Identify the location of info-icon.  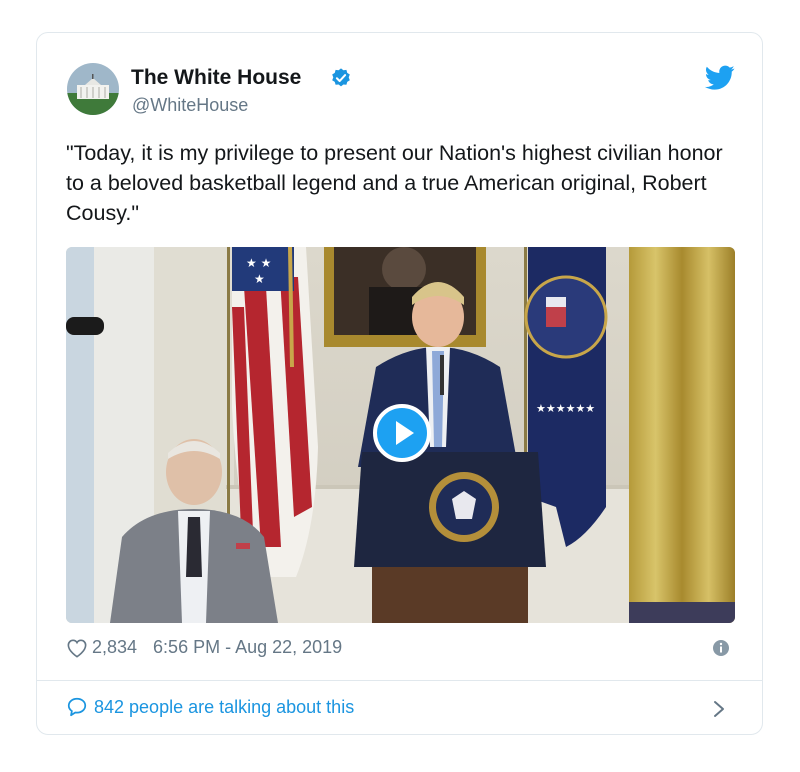
(721, 648).